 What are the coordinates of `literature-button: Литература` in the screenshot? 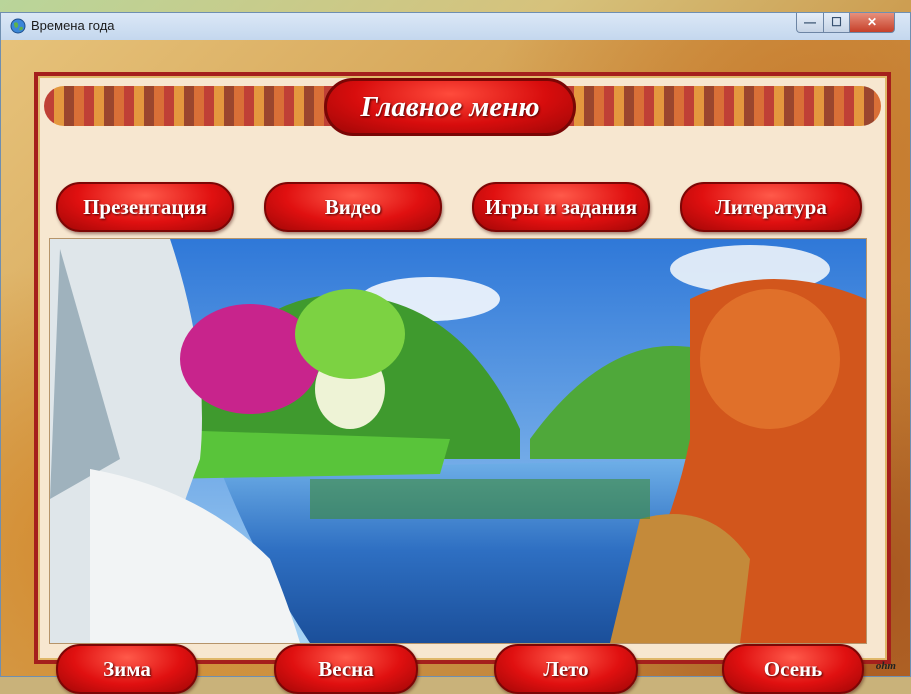 It's located at (771, 207).